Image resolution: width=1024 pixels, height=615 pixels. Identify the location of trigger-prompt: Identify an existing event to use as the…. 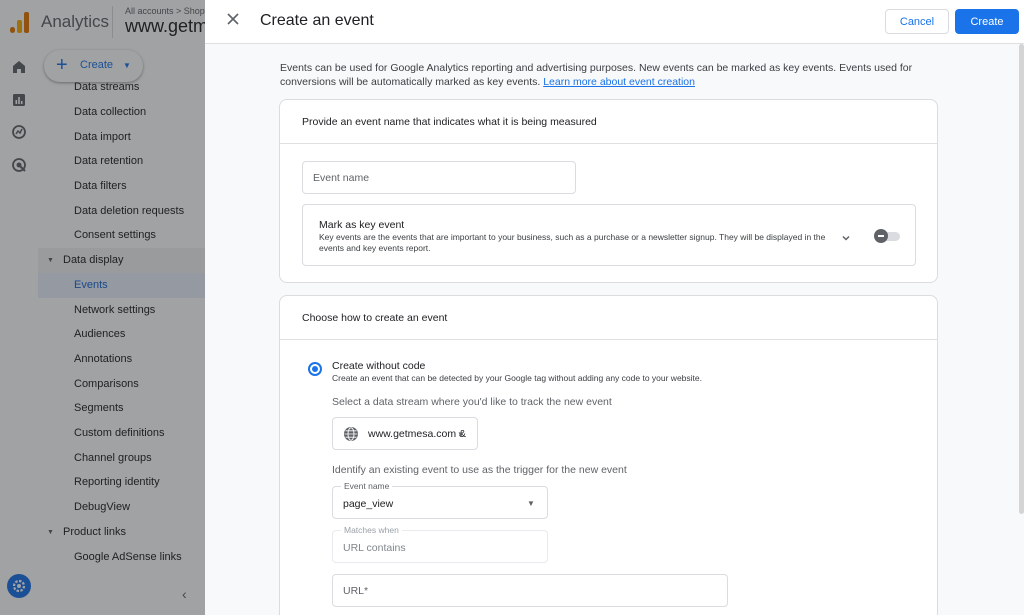
(479, 470).